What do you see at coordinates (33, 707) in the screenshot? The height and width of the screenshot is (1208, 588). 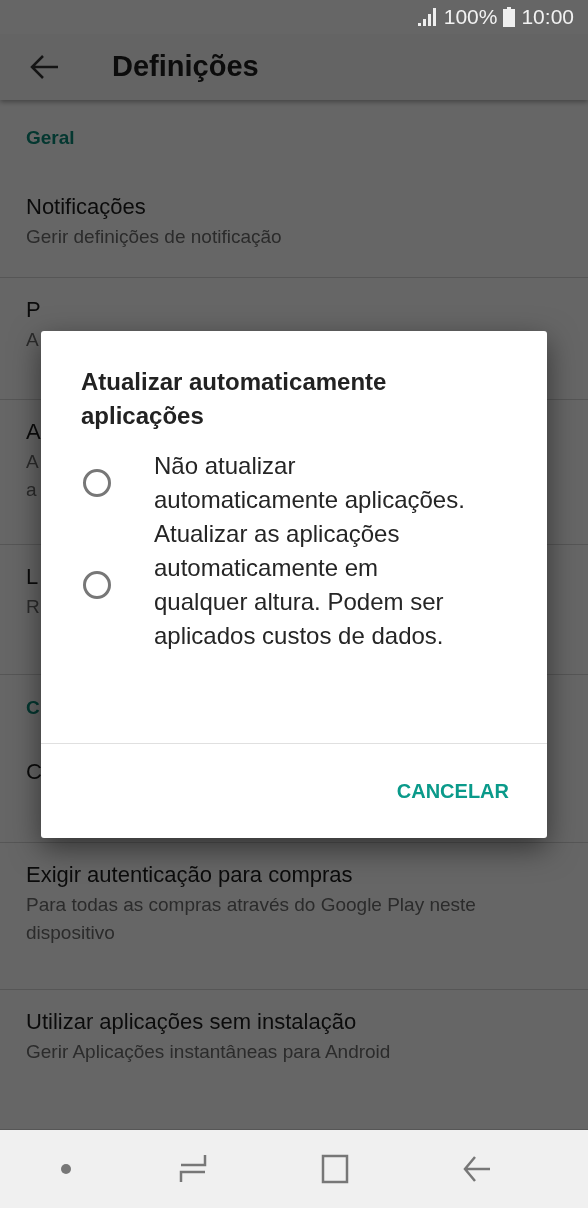 I see `section-header: C` at bounding box center [33, 707].